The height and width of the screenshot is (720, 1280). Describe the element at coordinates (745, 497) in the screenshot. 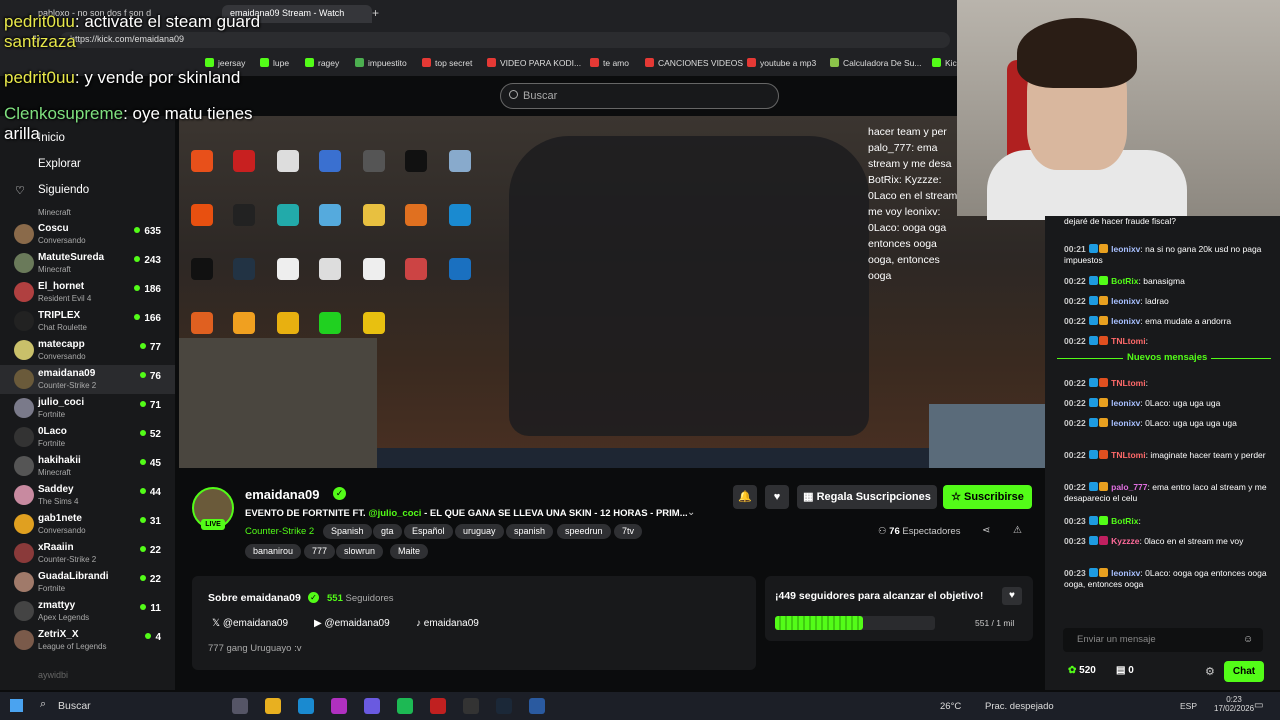

I see `bell-icon: 🔔` at that location.